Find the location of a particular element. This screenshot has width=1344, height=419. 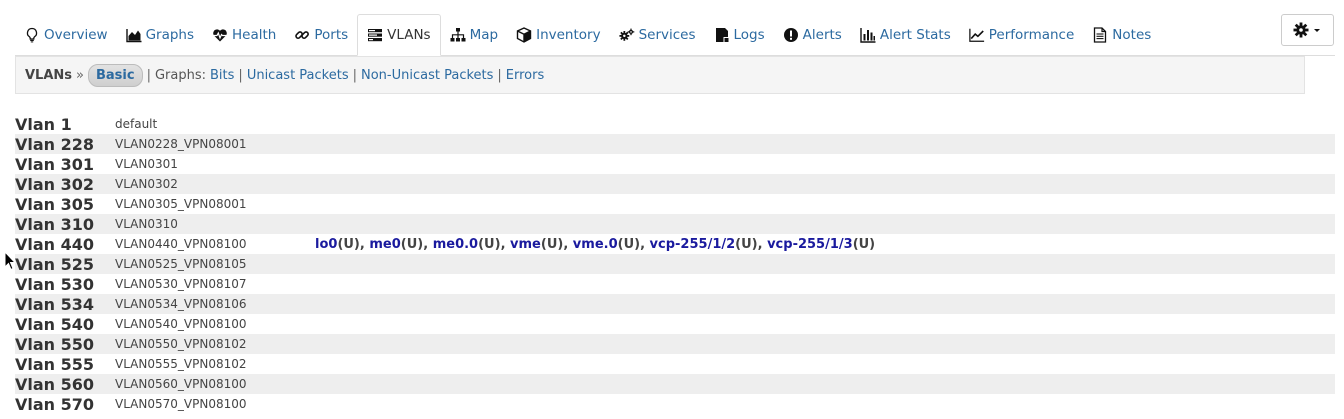

port-link: vcp-255/1/2 is located at coordinates (693, 244).